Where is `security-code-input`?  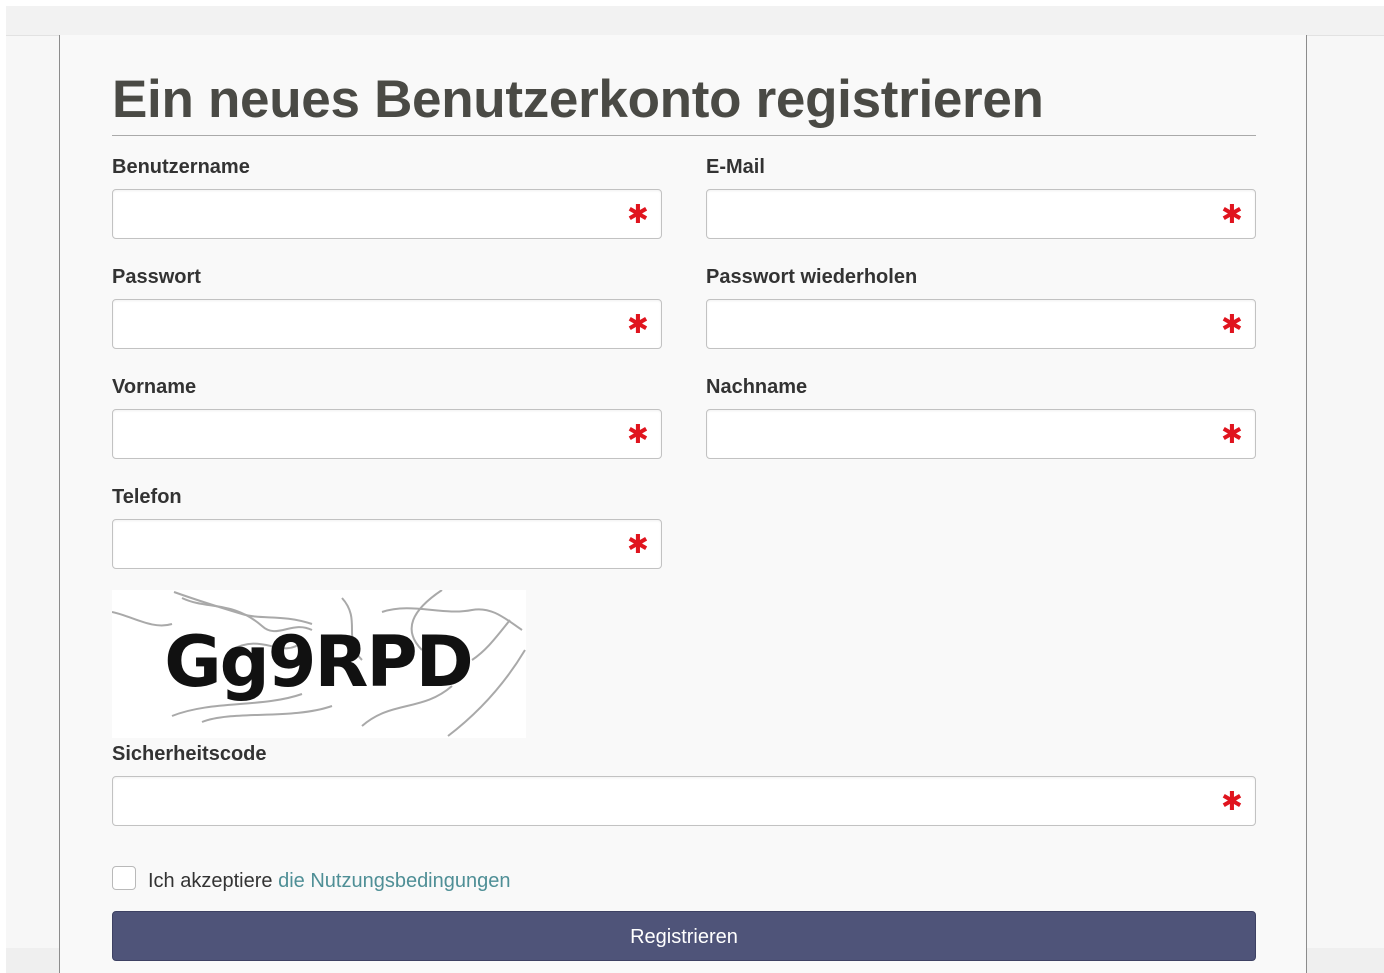 security-code-input is located at coordinates (684, 801).